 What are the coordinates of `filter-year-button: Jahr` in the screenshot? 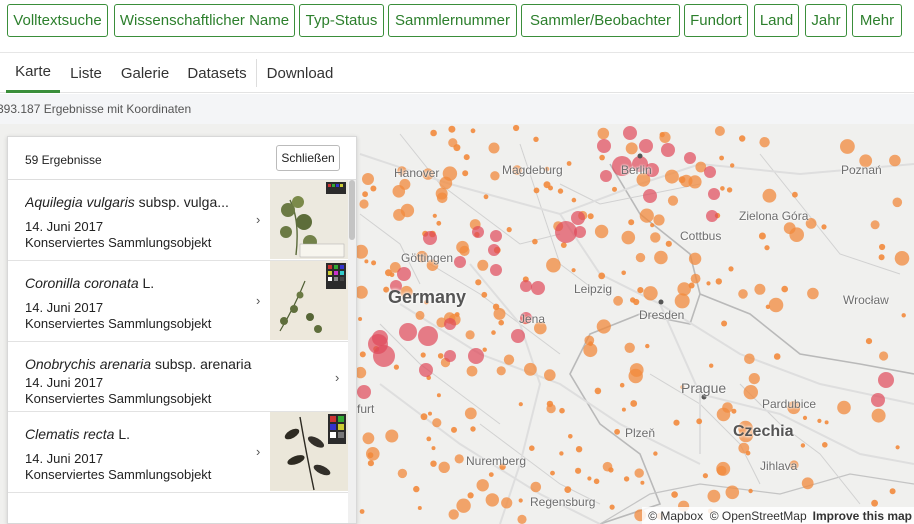 It's located at (826, 20).